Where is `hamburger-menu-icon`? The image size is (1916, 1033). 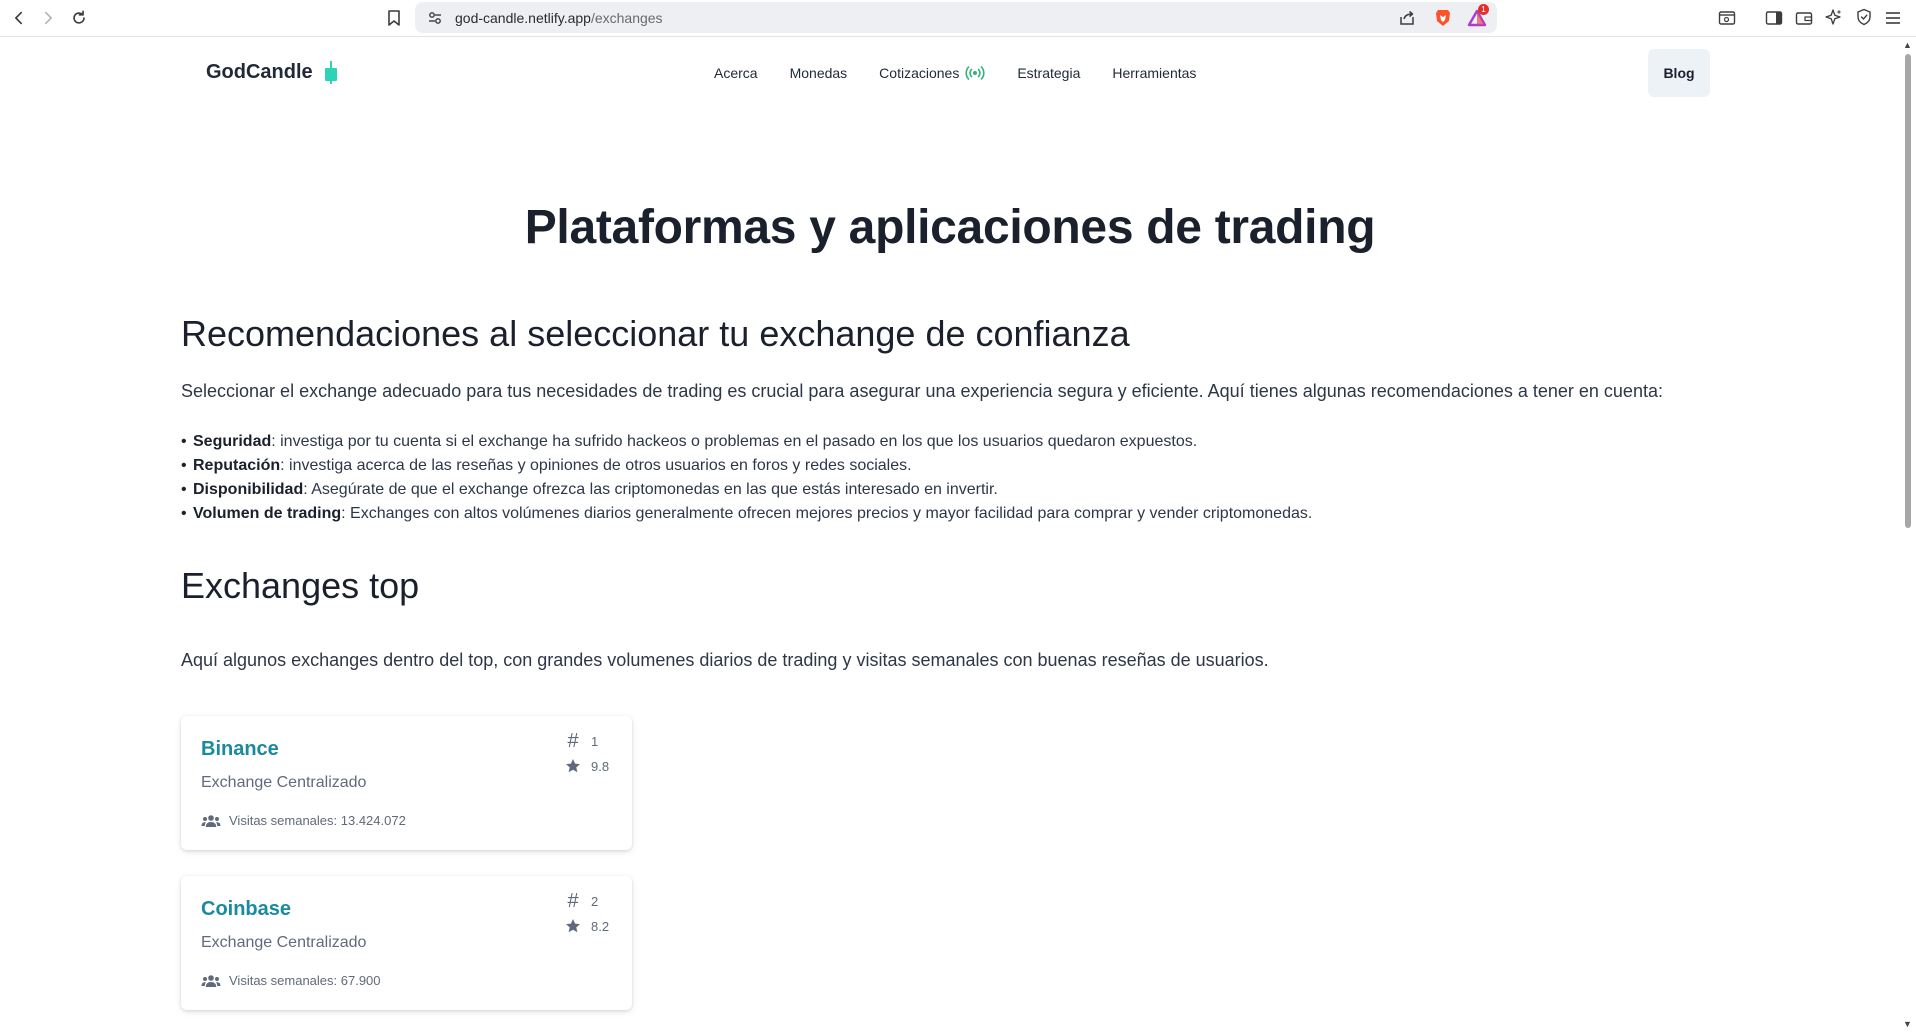
hamburger-menu-icon is located at coordinates (1893, 18).